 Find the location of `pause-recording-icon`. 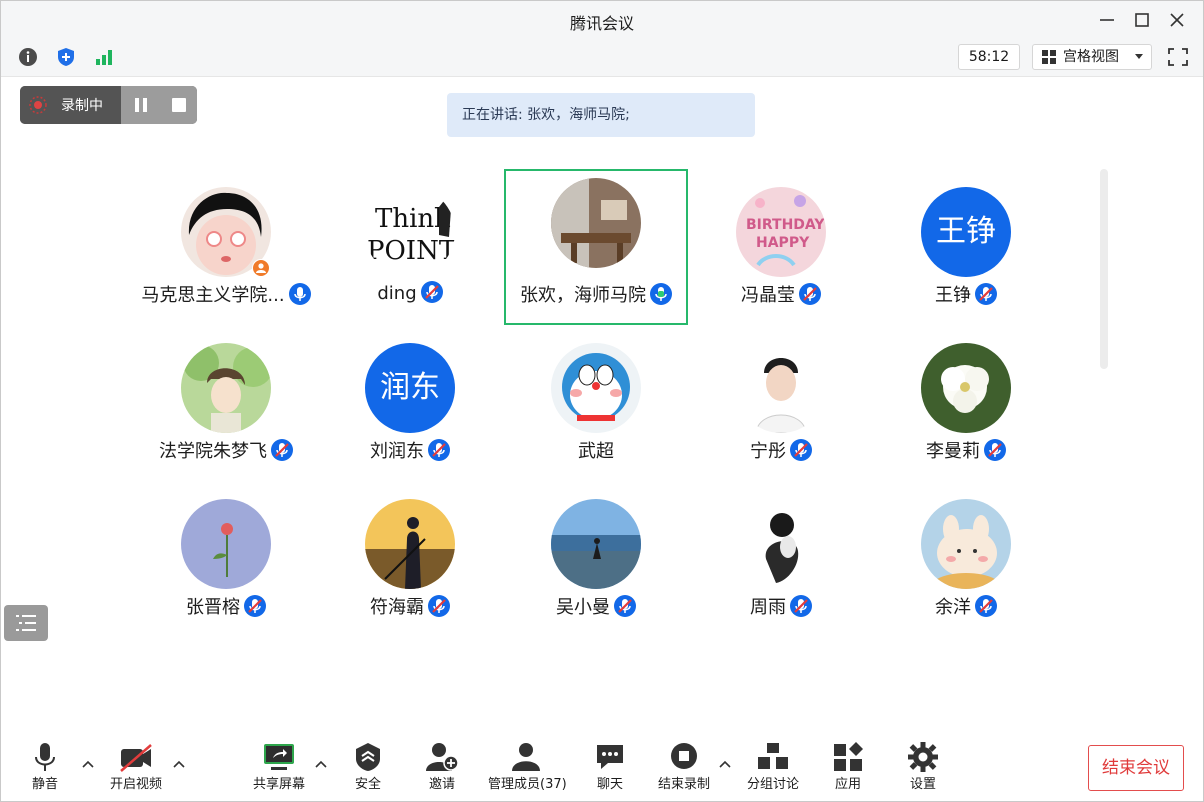

pause-recording-icon is located at coordinates (141, 105).